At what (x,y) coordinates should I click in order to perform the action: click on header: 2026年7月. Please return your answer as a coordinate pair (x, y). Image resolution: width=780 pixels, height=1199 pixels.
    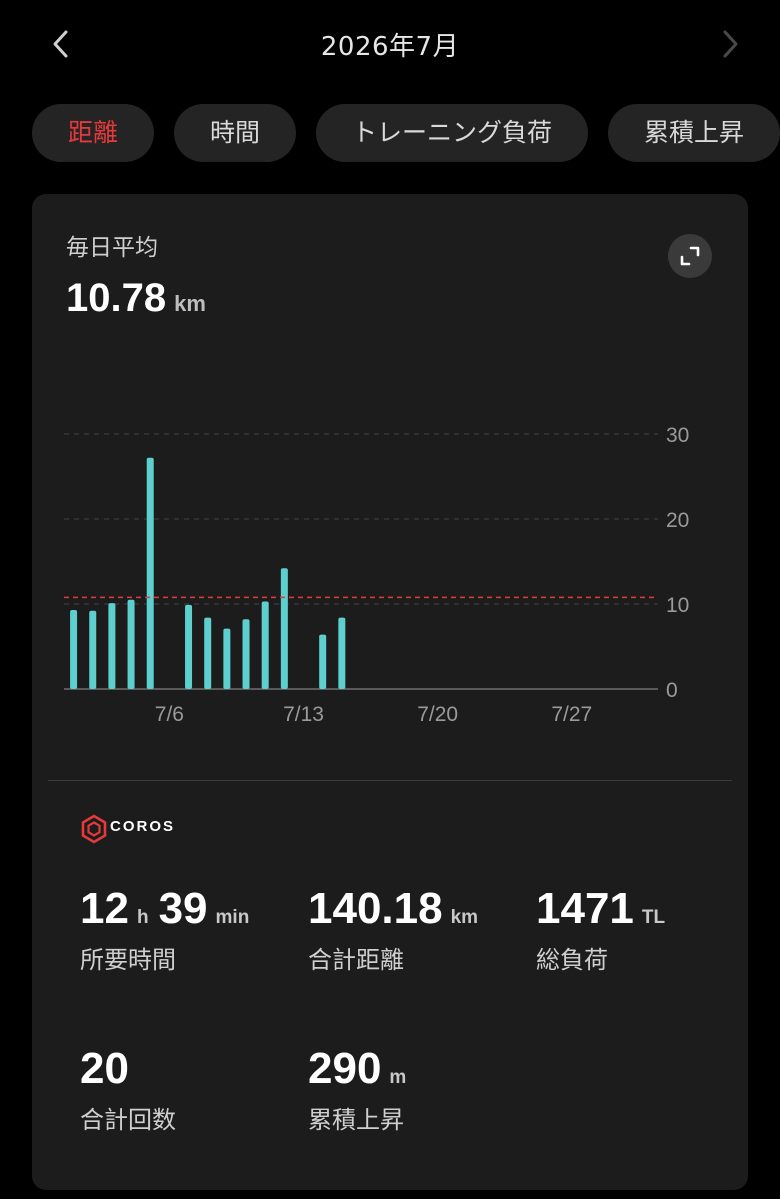
    Looking at the image, I should click on (390, 45).